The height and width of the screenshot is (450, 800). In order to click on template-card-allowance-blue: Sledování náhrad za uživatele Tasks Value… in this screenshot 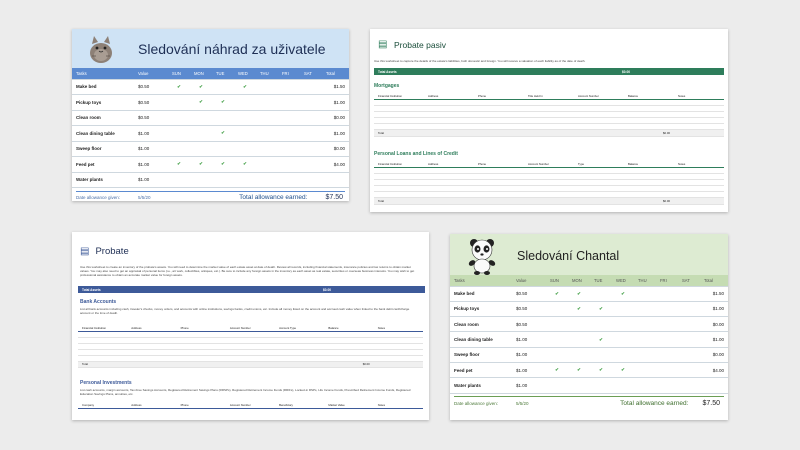, I will do `click(210, 115)`.